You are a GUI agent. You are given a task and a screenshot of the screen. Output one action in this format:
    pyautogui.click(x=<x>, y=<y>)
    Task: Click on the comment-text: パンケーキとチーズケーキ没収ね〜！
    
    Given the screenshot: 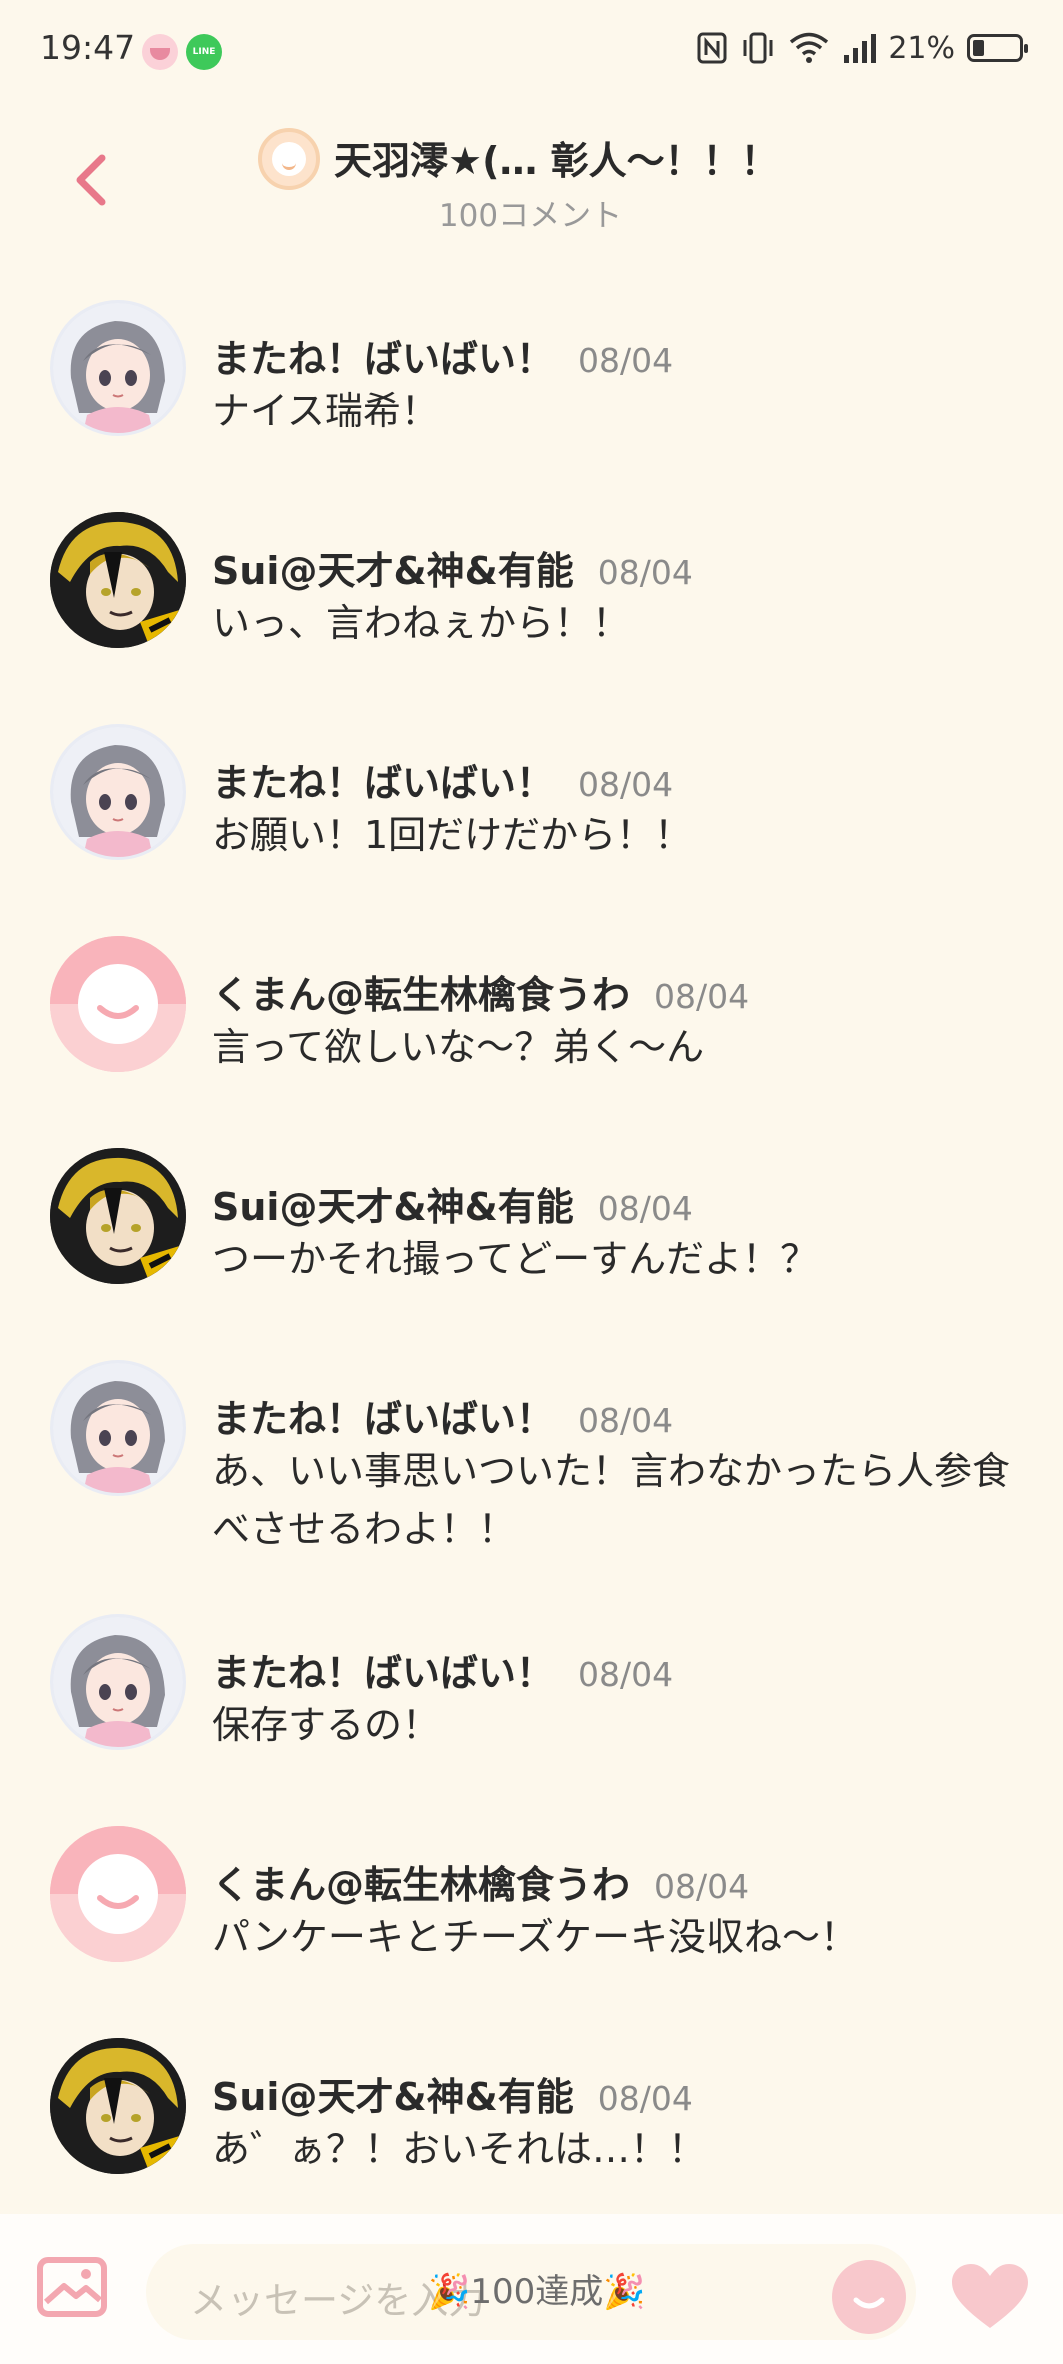 What is the action you would take?
    pyautogui.click(x=535, y=1937)
    